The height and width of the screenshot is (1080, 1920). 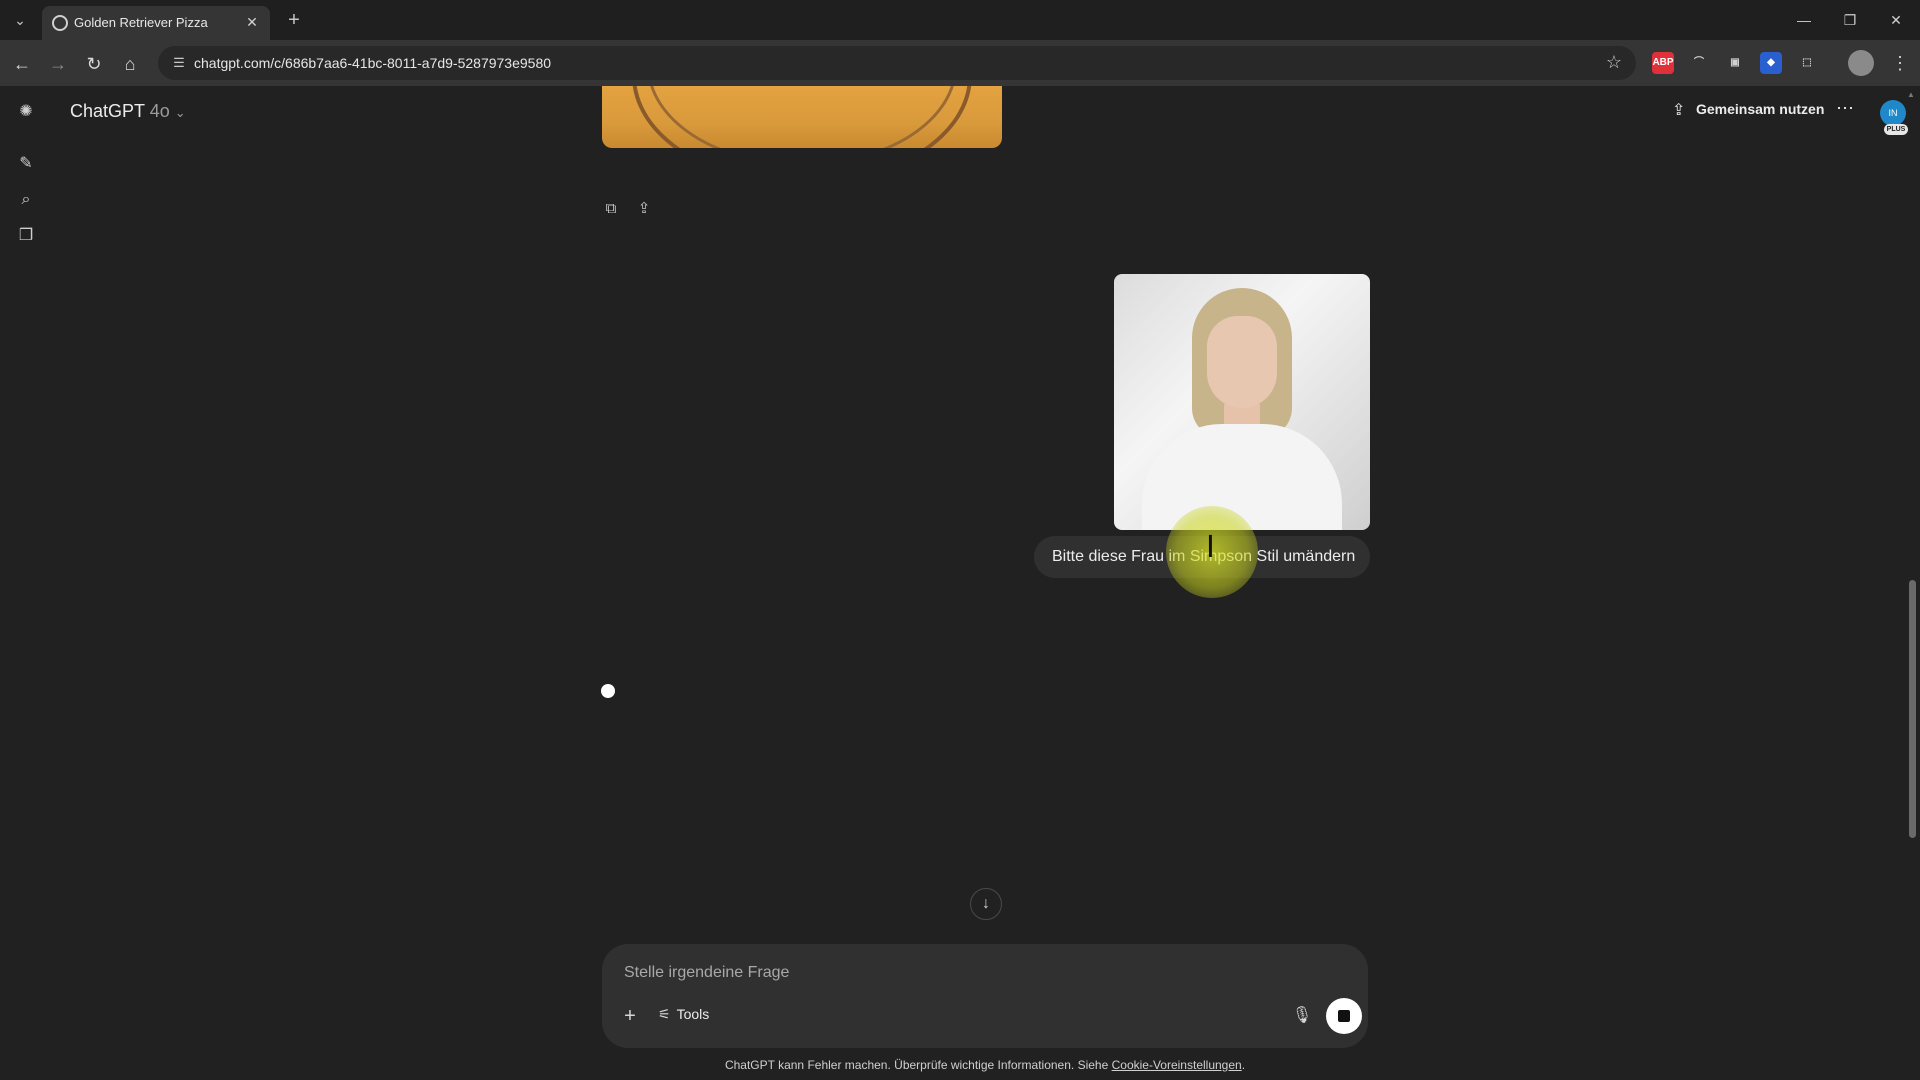 I want to click on bookmark-star-icon: ☆, so click(x=1614, y=62).